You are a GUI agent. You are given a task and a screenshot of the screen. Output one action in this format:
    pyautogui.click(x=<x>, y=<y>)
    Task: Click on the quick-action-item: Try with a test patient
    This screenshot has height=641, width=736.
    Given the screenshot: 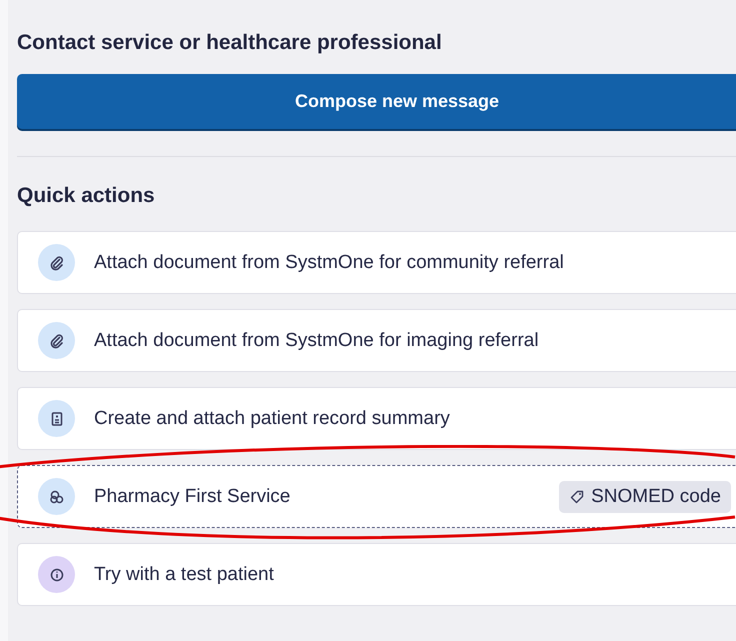 What is the action you would take?
    pyautogui.click(x=376, y=574)
    